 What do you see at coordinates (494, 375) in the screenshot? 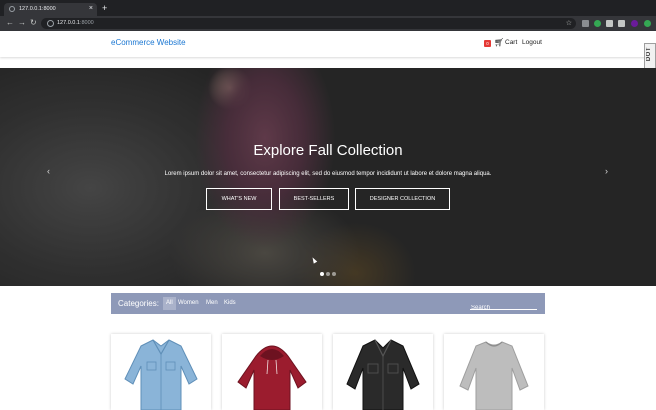
I see `grey-sweater-image` at bounding box center [494, 375].